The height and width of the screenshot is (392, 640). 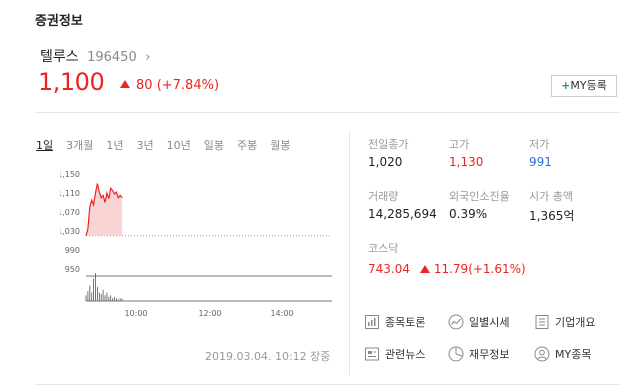 I want to click on foreign-ratio-label: 외국인소진율, so click(x=479, y=196).